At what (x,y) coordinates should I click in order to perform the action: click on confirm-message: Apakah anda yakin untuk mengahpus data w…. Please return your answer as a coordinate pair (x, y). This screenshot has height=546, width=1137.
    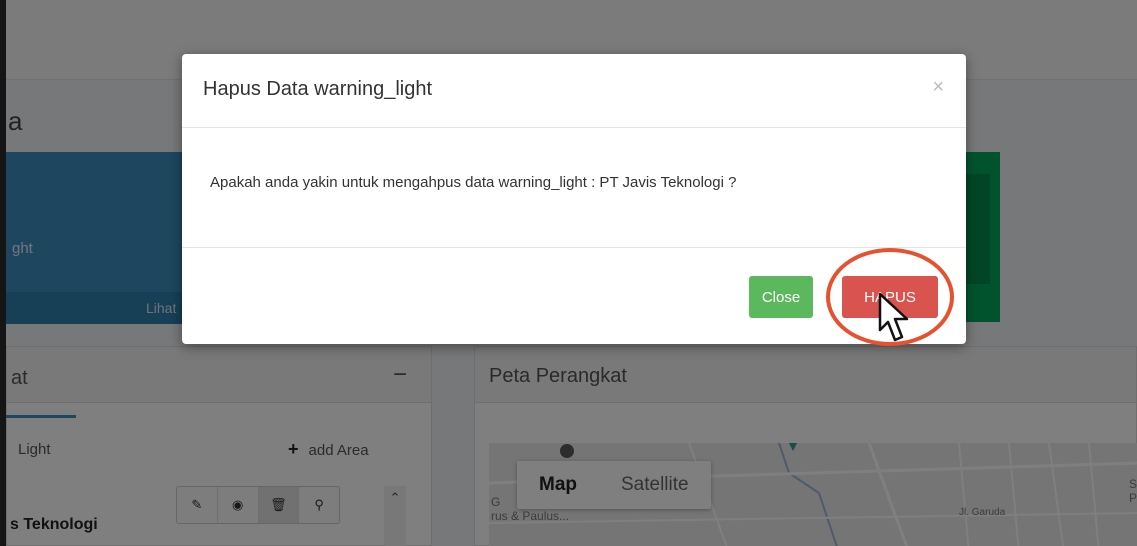
    Looking at the image, I should click on (473, 182).